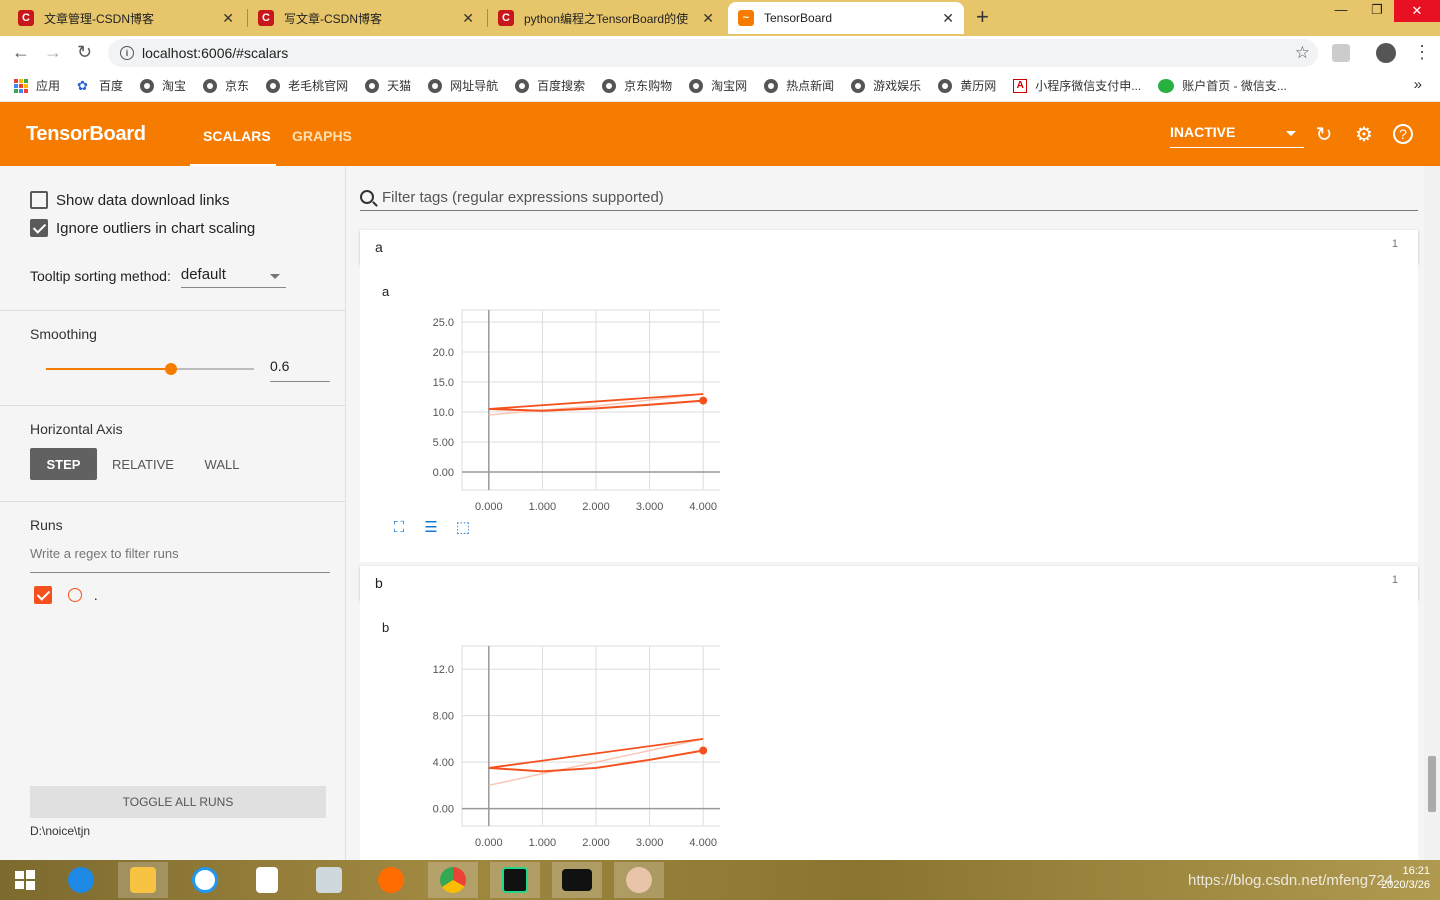 The image size is (1440, 900). What do you see at coordinates (39, 228) in the screenshot?
I see `checkbox-checked` at bounding box center [39, 228].